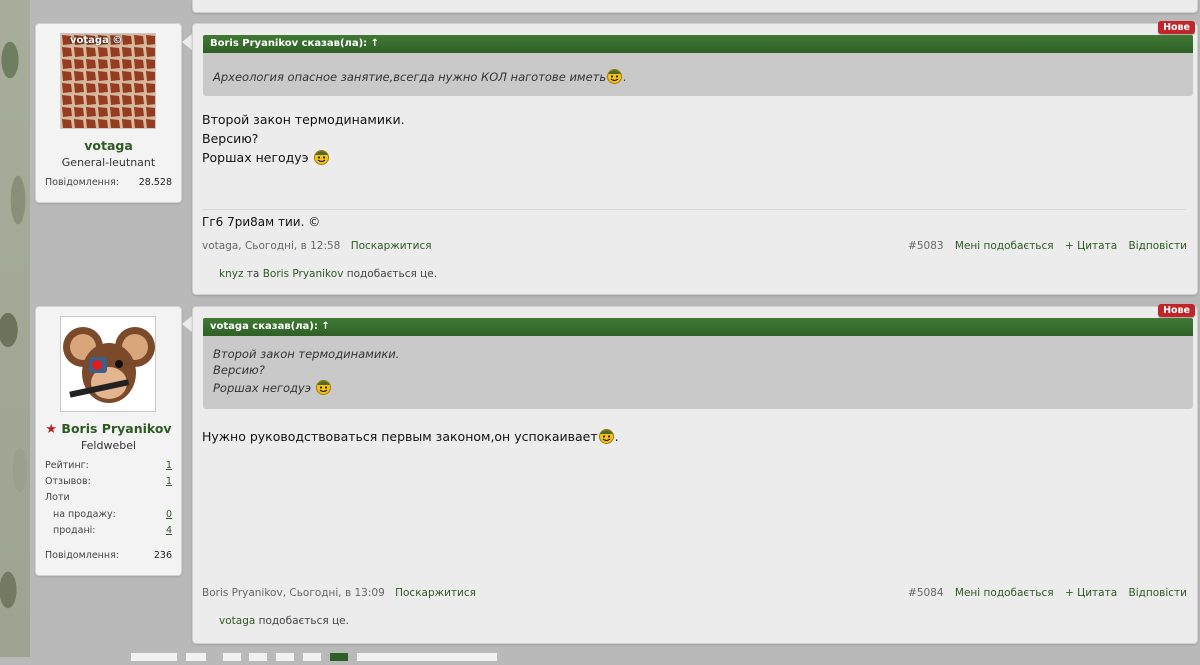 Image resolution: width=1200 pixels, height=665 pixels. I want to click on meta-author: Boris Pryanikov, so click(242, 593).